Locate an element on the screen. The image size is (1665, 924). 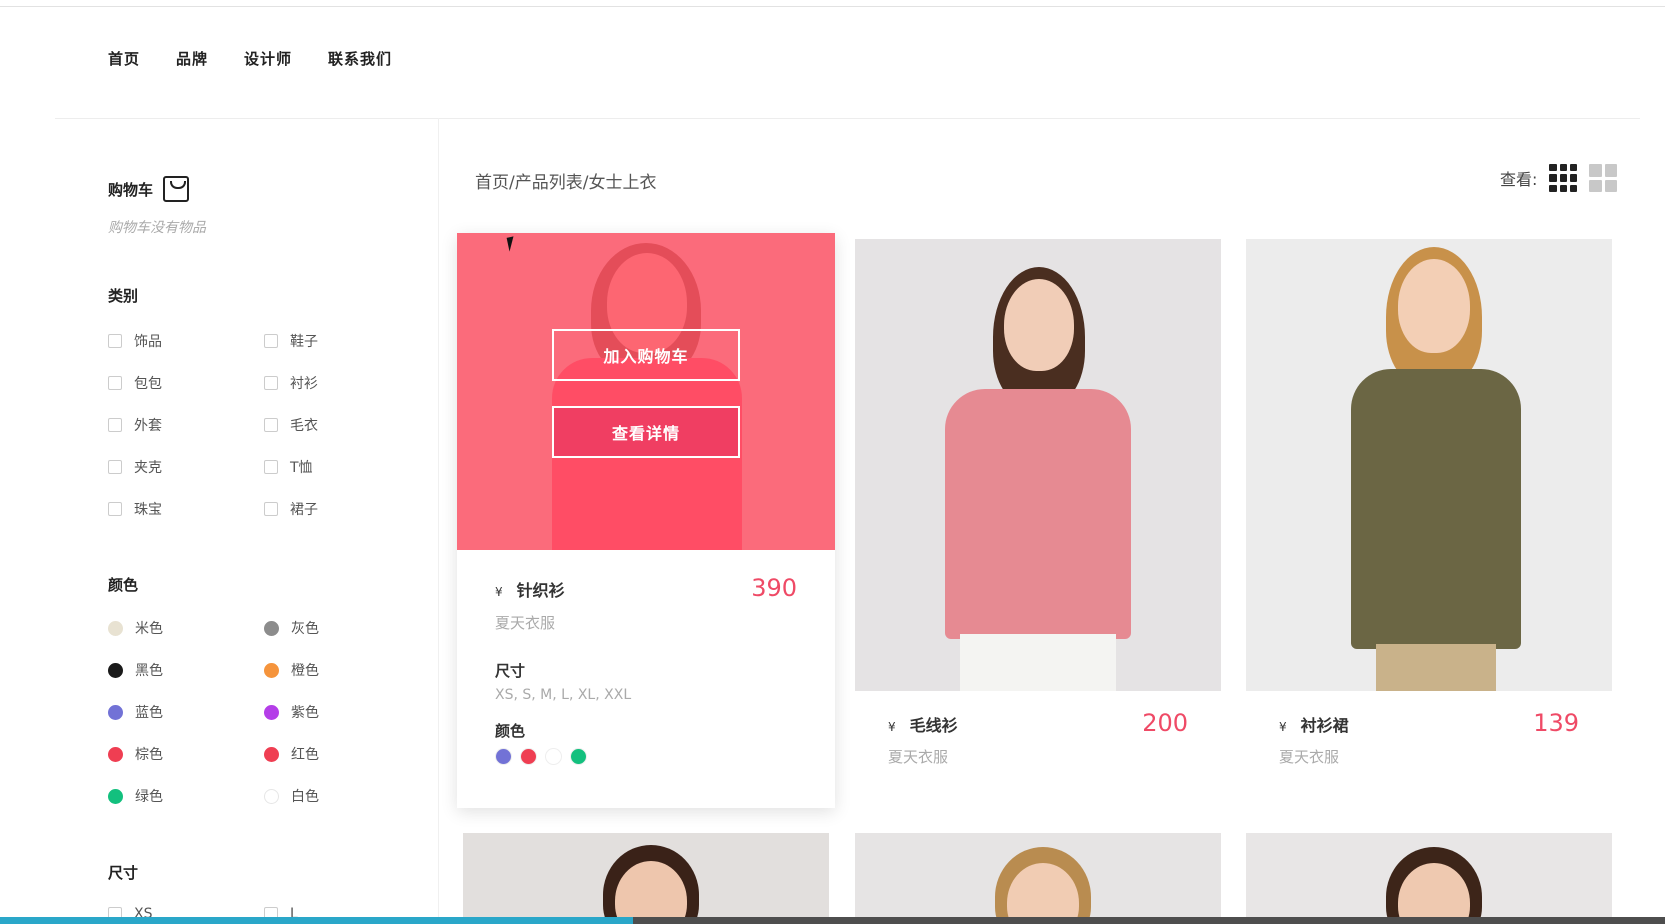
color-option: 紫色 is located at coordinates (342, 712).